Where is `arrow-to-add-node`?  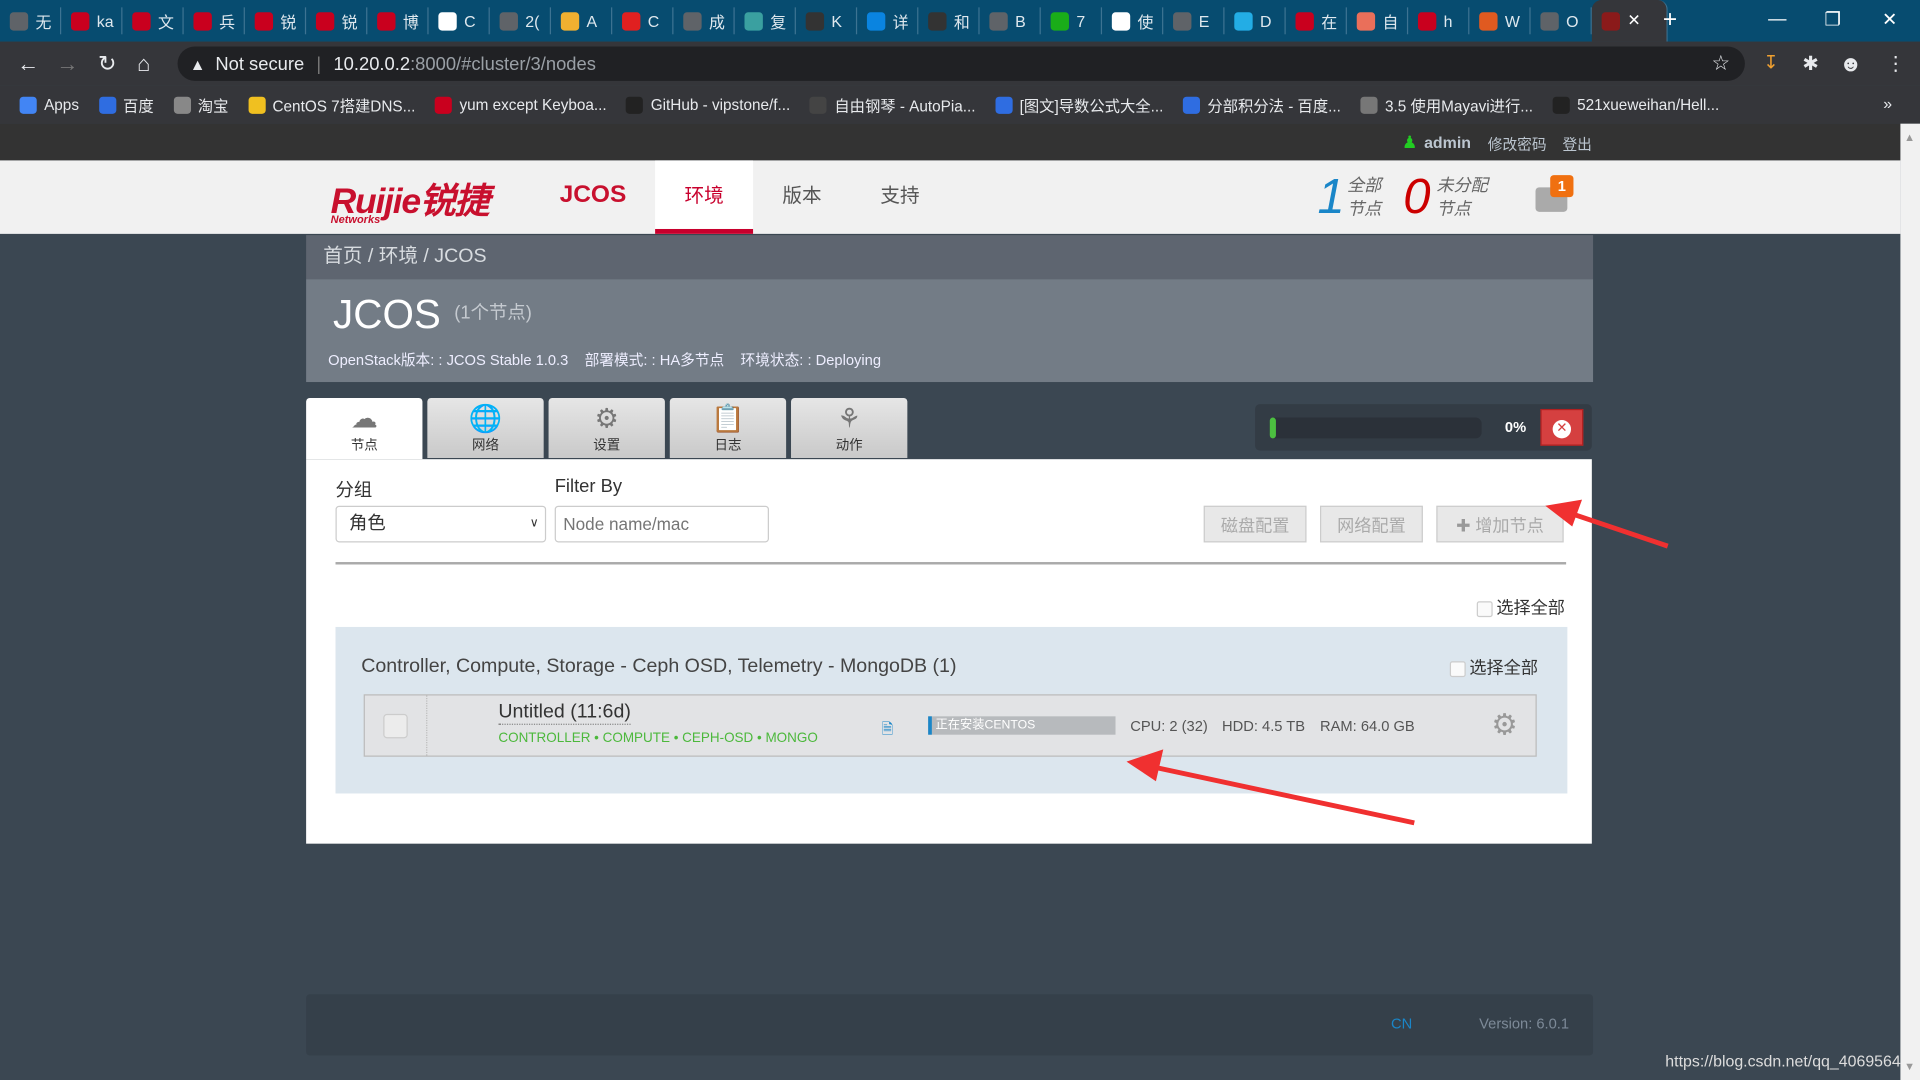 arrow-to-add-node is located at coordinates (1607, 524).